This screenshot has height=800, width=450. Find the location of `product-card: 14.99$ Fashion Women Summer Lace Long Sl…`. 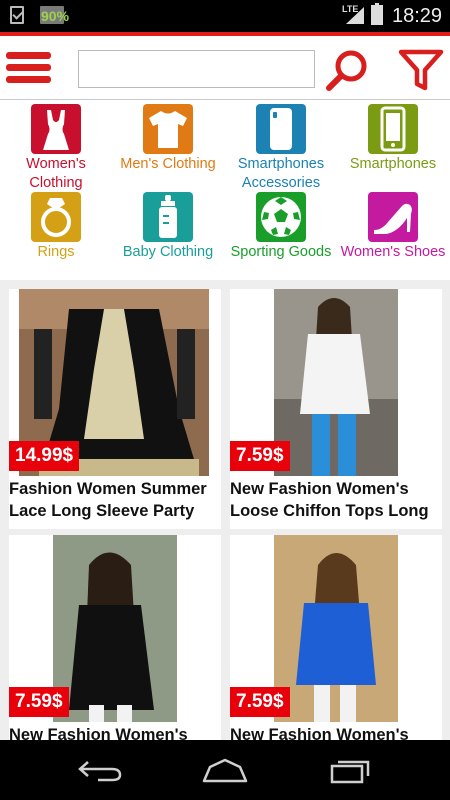

product-card: 14.99$ Fashion Women Summer Lace Long Sl… is located at coordinates (115, 409).